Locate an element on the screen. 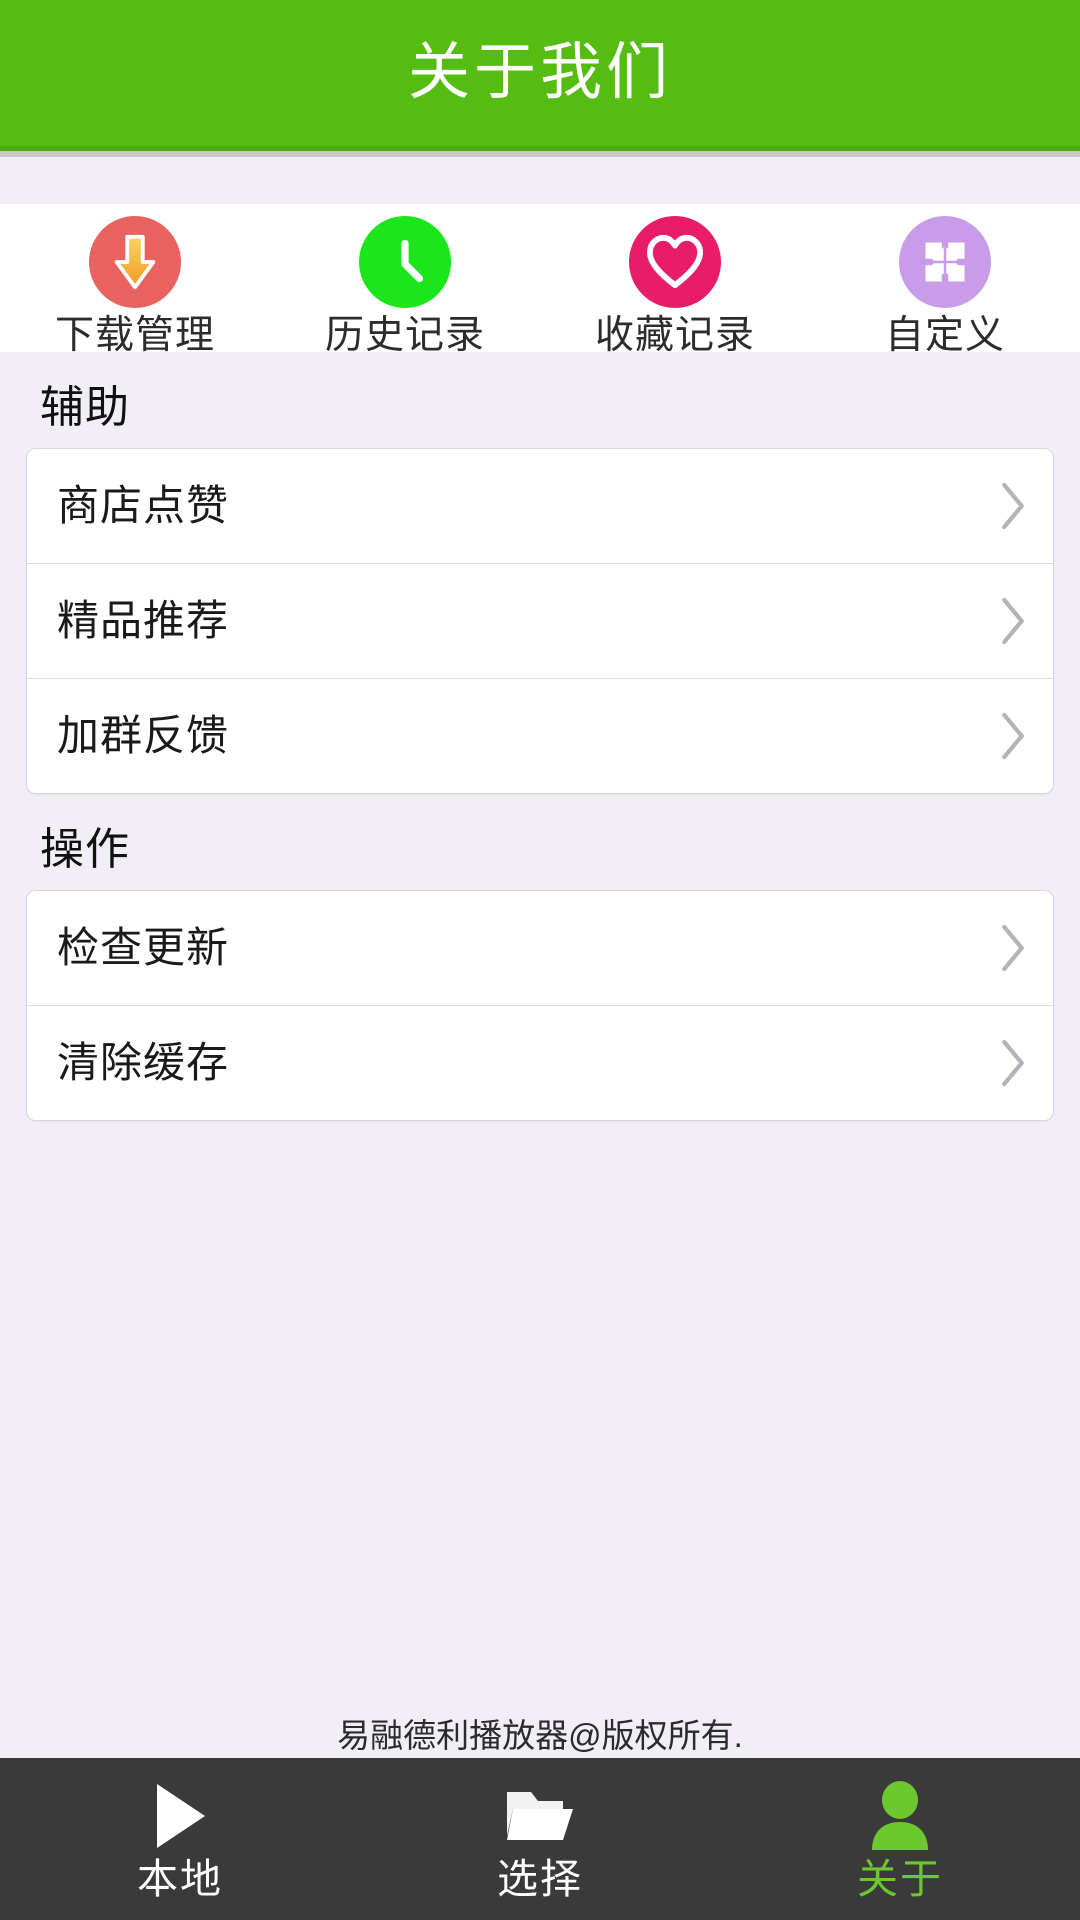  quick-action-label: 收藏记录 is located at coordinates (674, 335).